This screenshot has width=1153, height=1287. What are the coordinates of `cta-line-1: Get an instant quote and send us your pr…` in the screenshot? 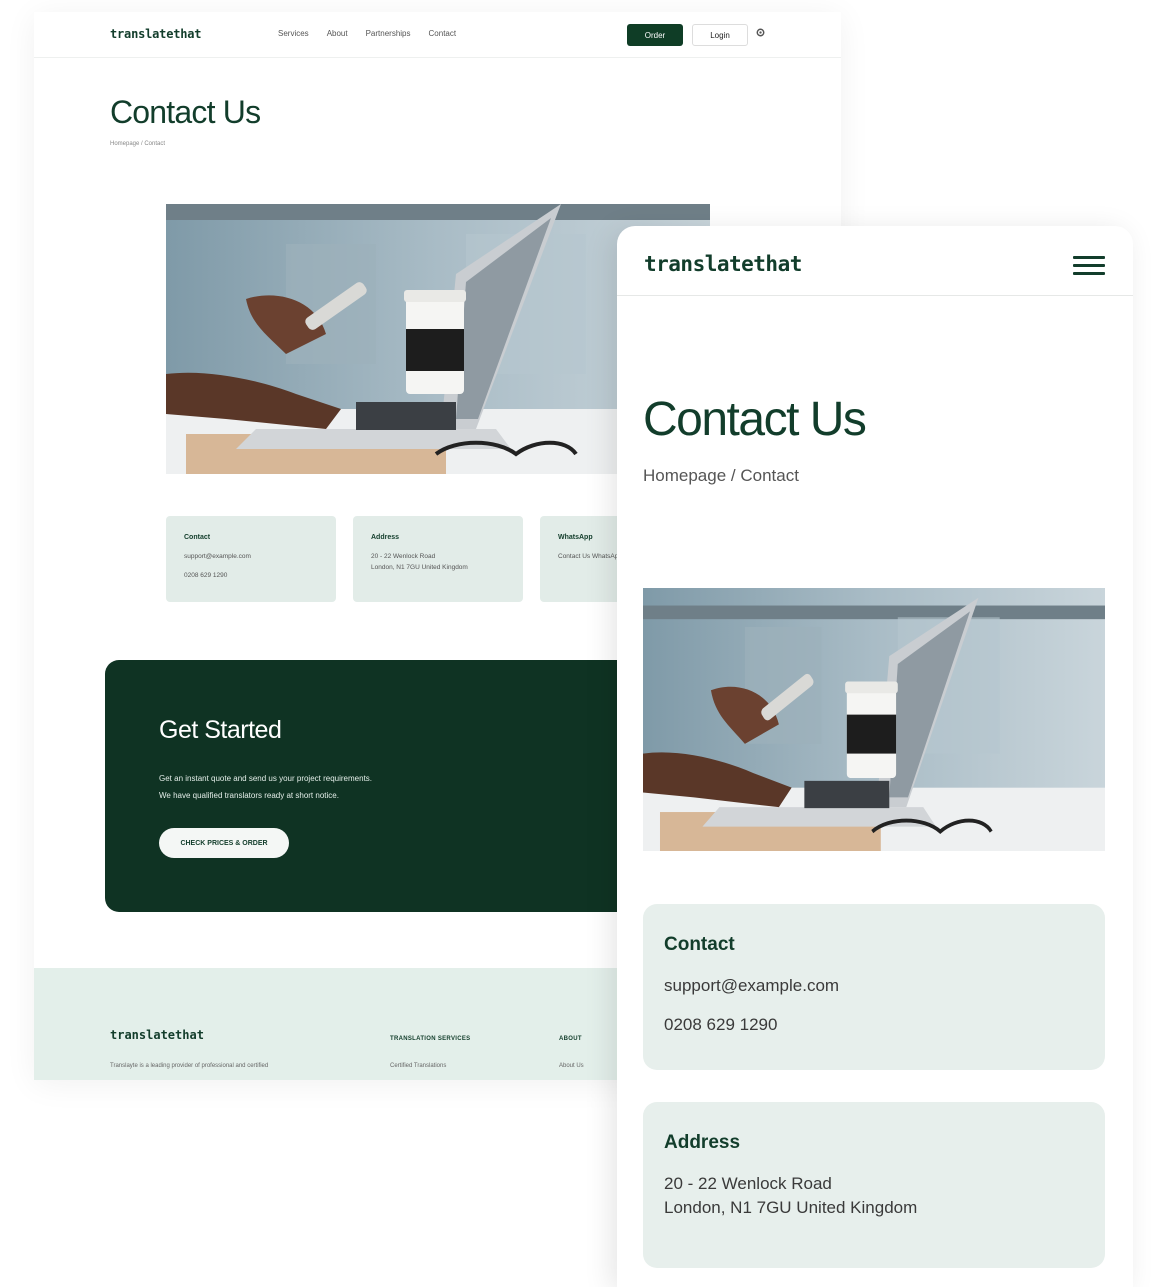 It's located at (266, 778).